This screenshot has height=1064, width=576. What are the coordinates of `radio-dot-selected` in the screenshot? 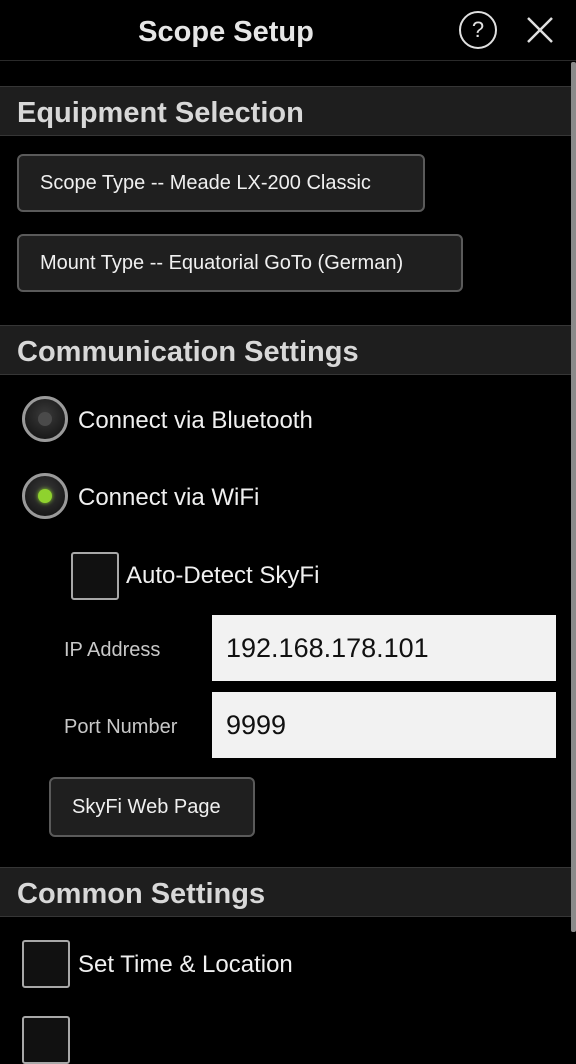 It's located at (45, 496).